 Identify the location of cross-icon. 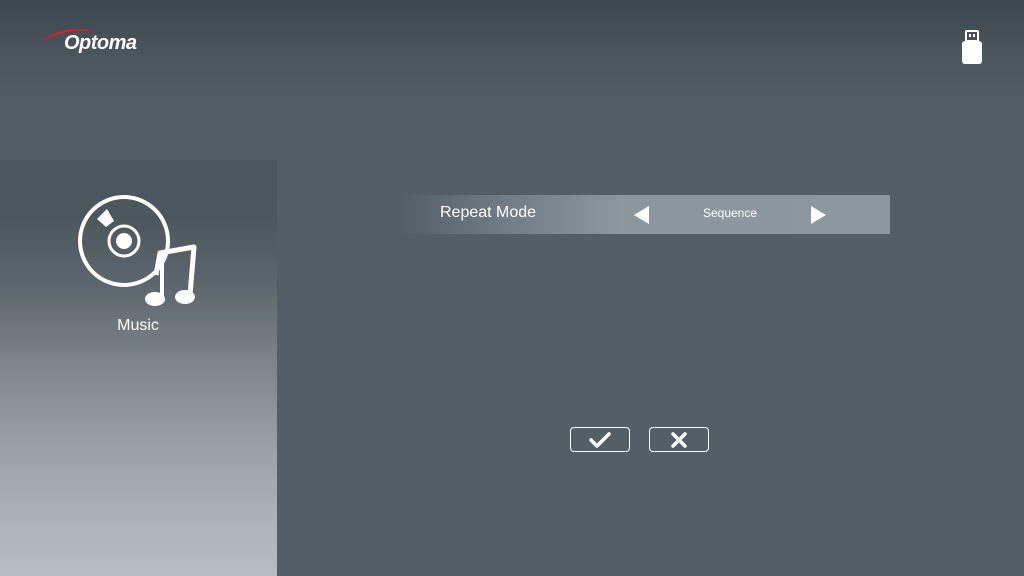
(679, 439).